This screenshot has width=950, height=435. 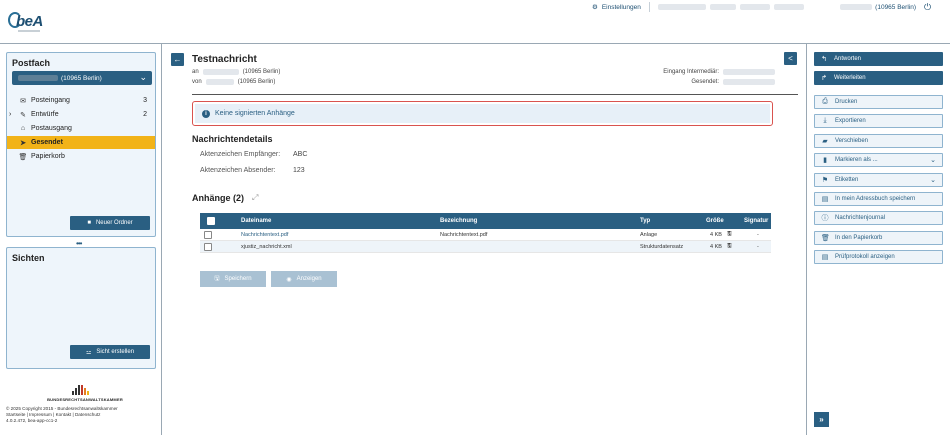 I want to click on sidebar-item-label: Entwürfe, so click(x=45, y=114).